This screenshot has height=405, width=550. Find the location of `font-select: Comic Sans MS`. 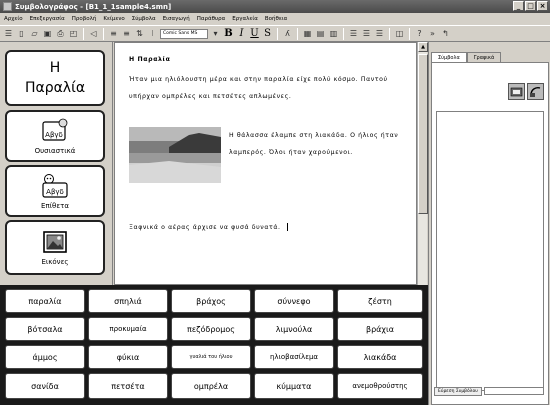

font-select: Comic Sans MS is located at coordinates (184, 33).